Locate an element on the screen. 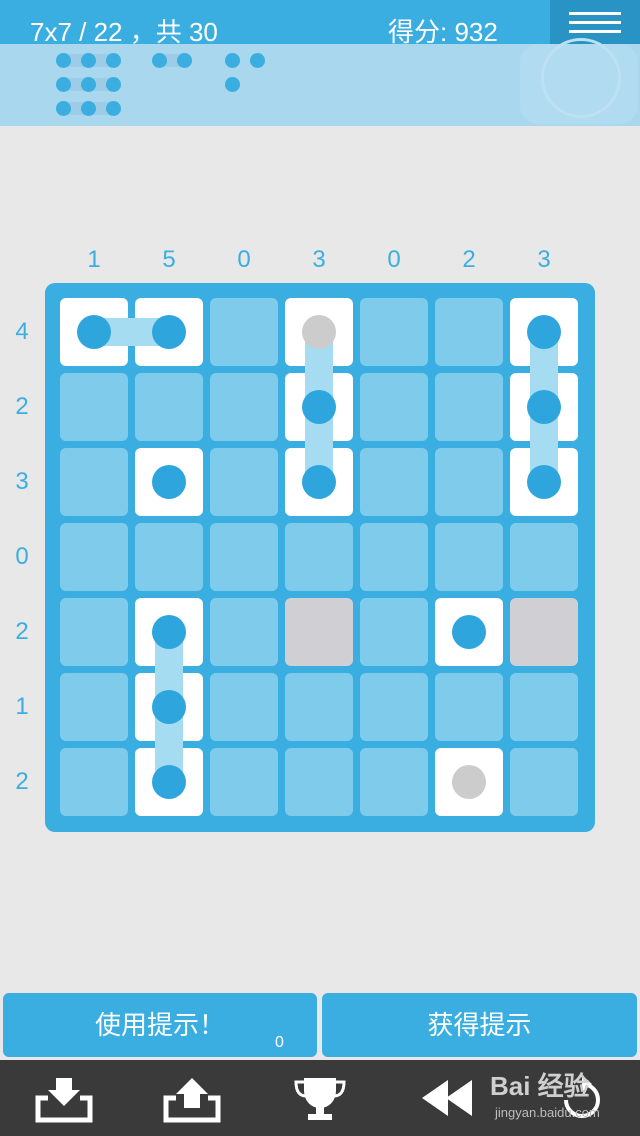 Image resolution: width=640 pixels, height=1136 pixels. get-hints-label: 获得提示 is located at coordinates (479, 1025).